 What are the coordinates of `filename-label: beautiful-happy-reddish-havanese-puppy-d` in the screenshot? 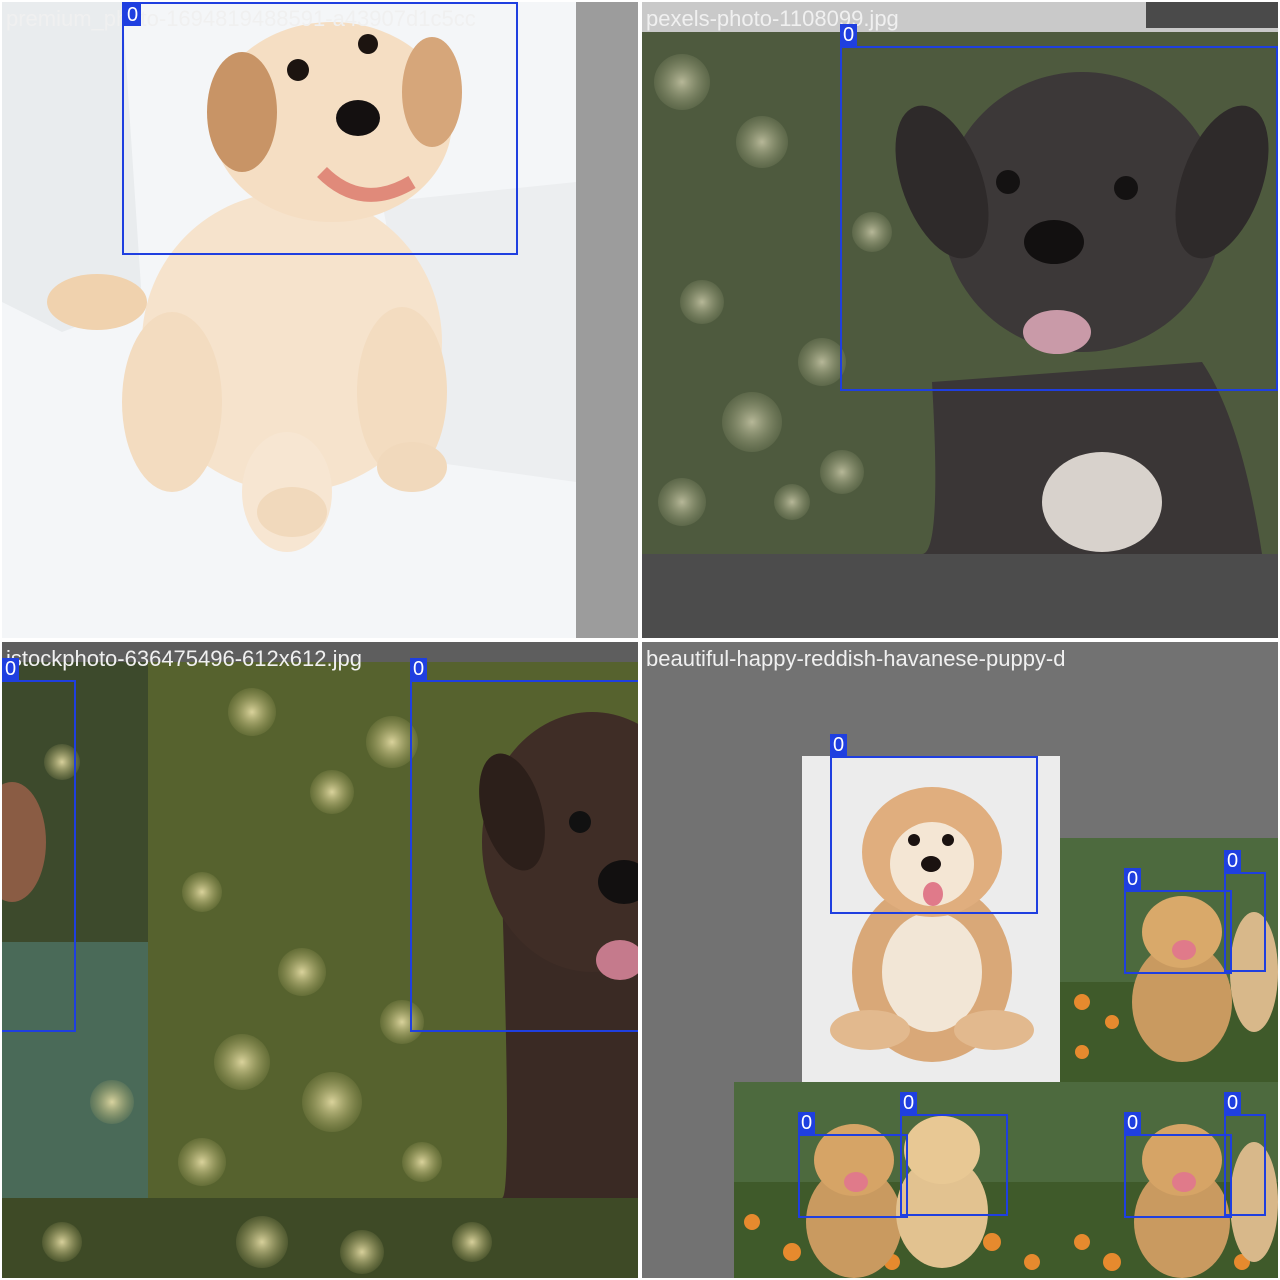 It's located at (856, 658).